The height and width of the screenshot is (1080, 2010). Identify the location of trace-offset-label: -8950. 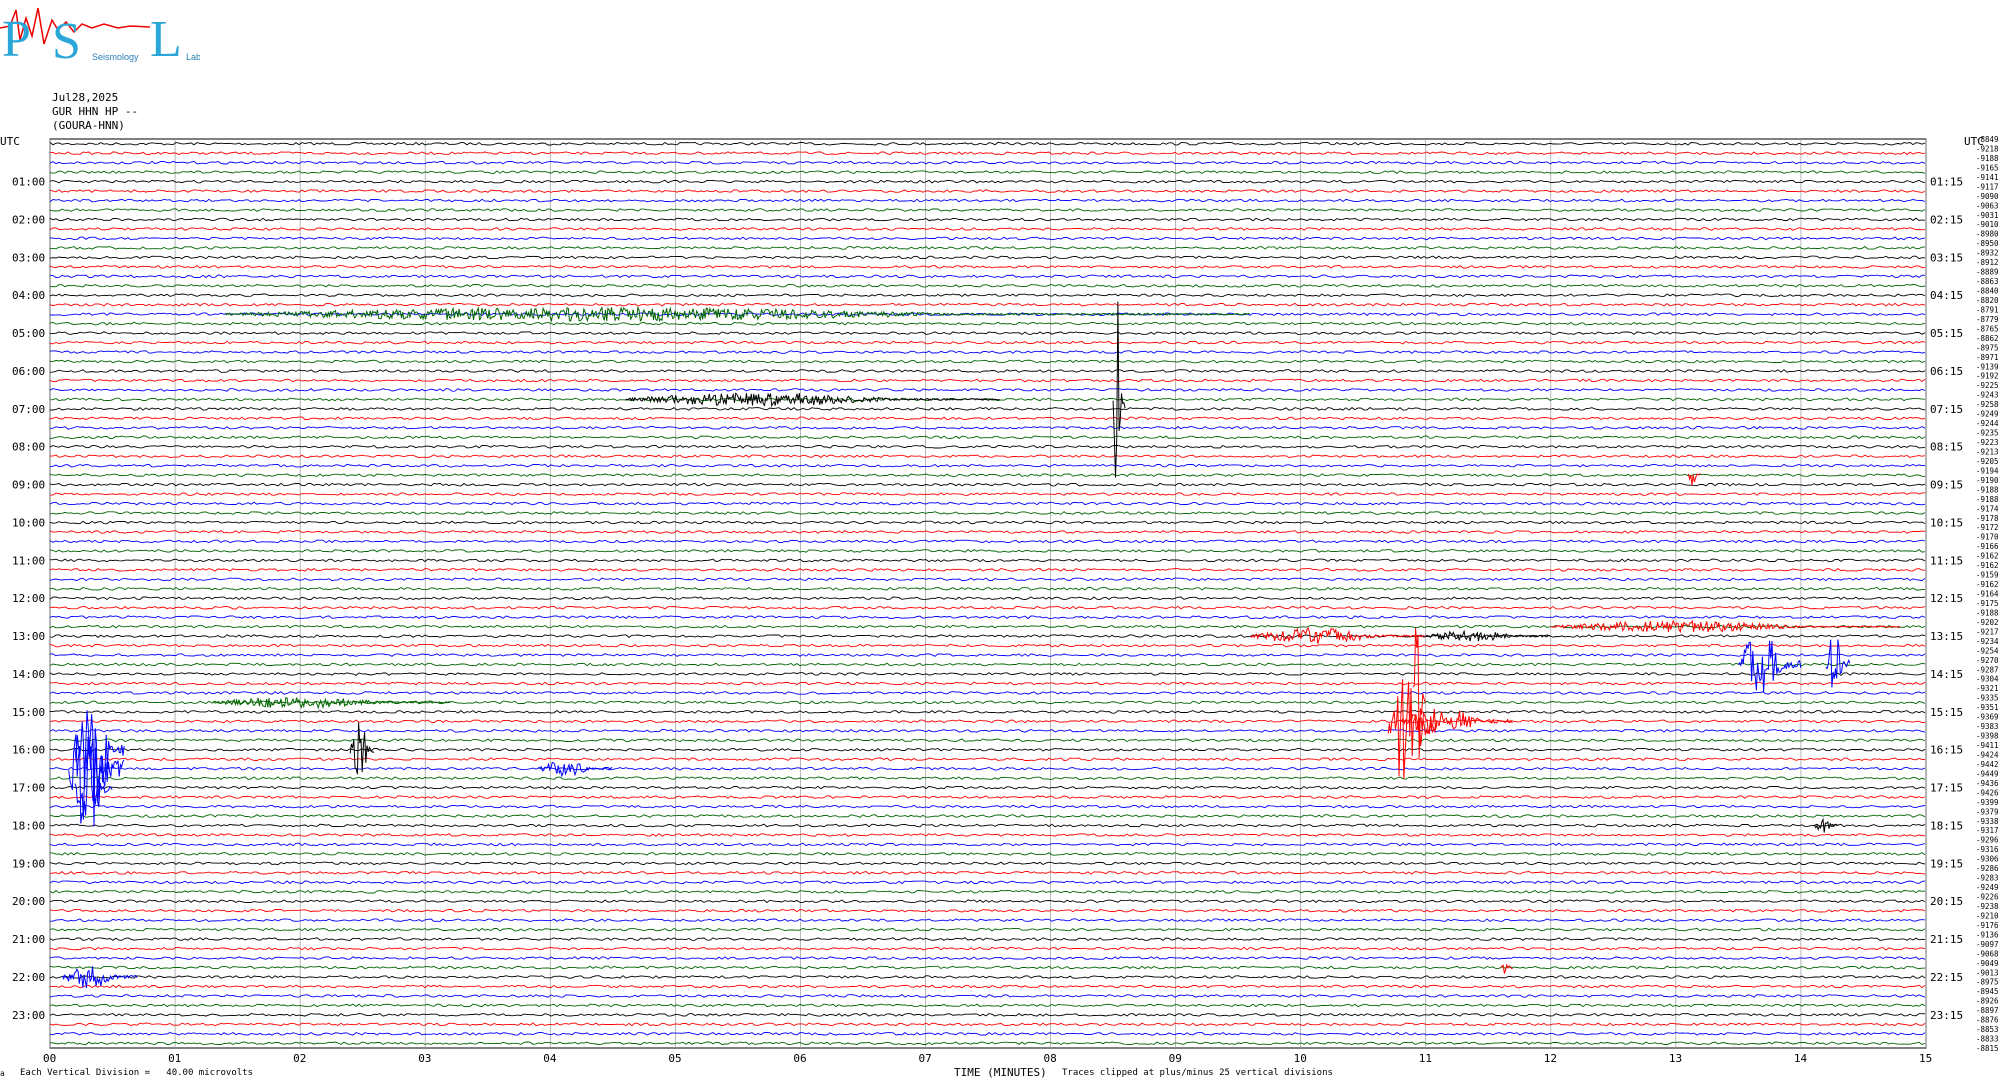
(1987, 243).